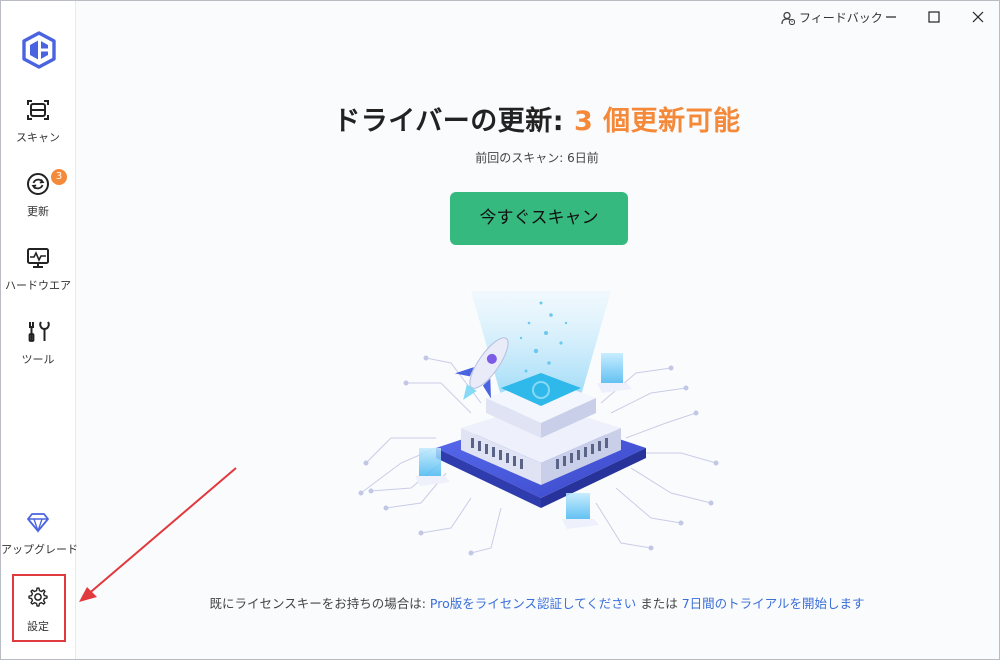 The height and width of the screenshot is (660, 1000). What do you see at coordinates (38, 121) in the screenshot?
I see `sidebar-item-scan: スキャン` at bounding box center [38, 121].